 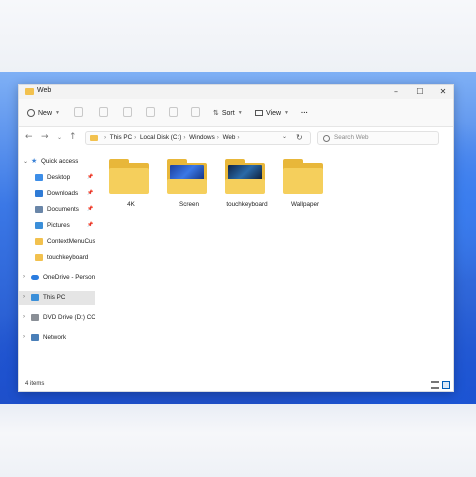 I want to click on sidebar-item-onedrive: › OneDrive - Personal, so click(x=57, y=278).